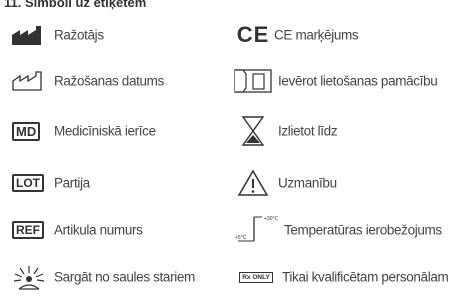 The image size is (462, 307). Describe the element at coordinates (105, 131) in the screenshot. I see `symbol-label: Medicīniskā ierīce` at that location.